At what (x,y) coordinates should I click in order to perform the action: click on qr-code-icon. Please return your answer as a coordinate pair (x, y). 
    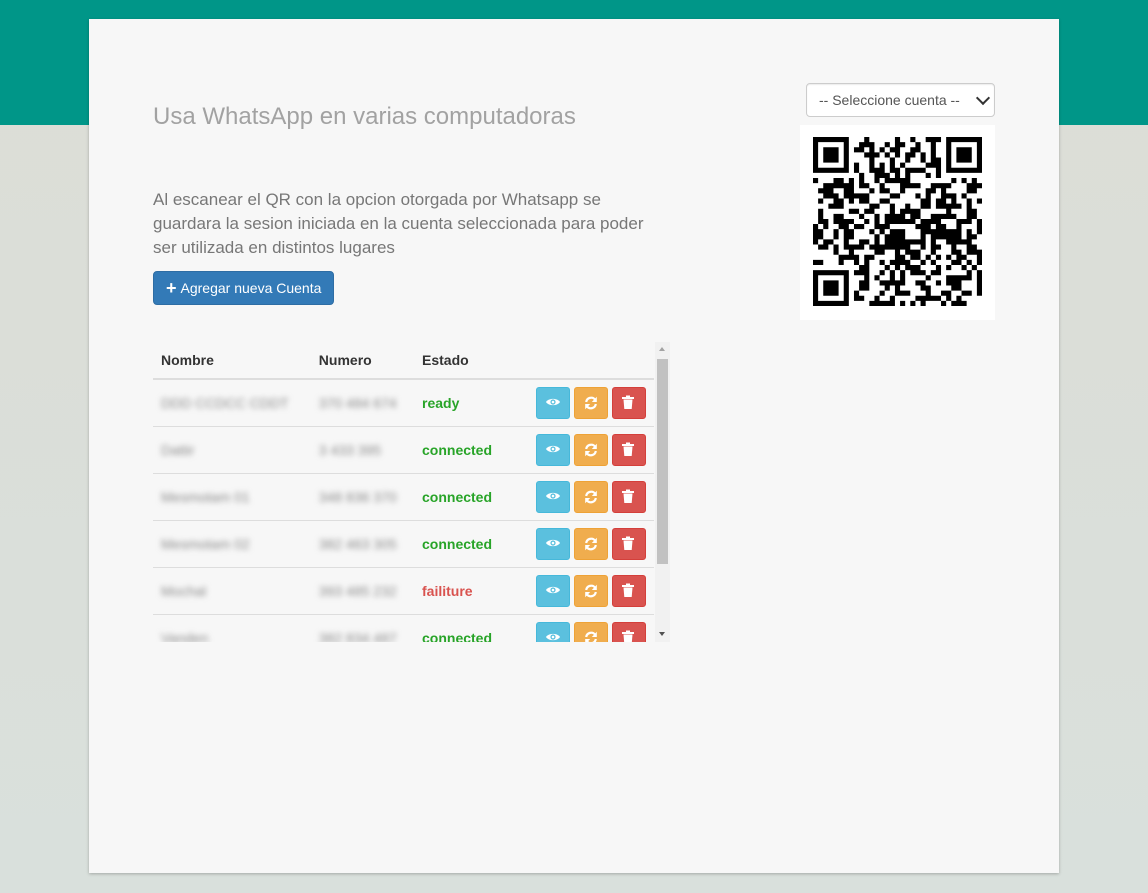
    Looking at the image, I should click on (897, 221).